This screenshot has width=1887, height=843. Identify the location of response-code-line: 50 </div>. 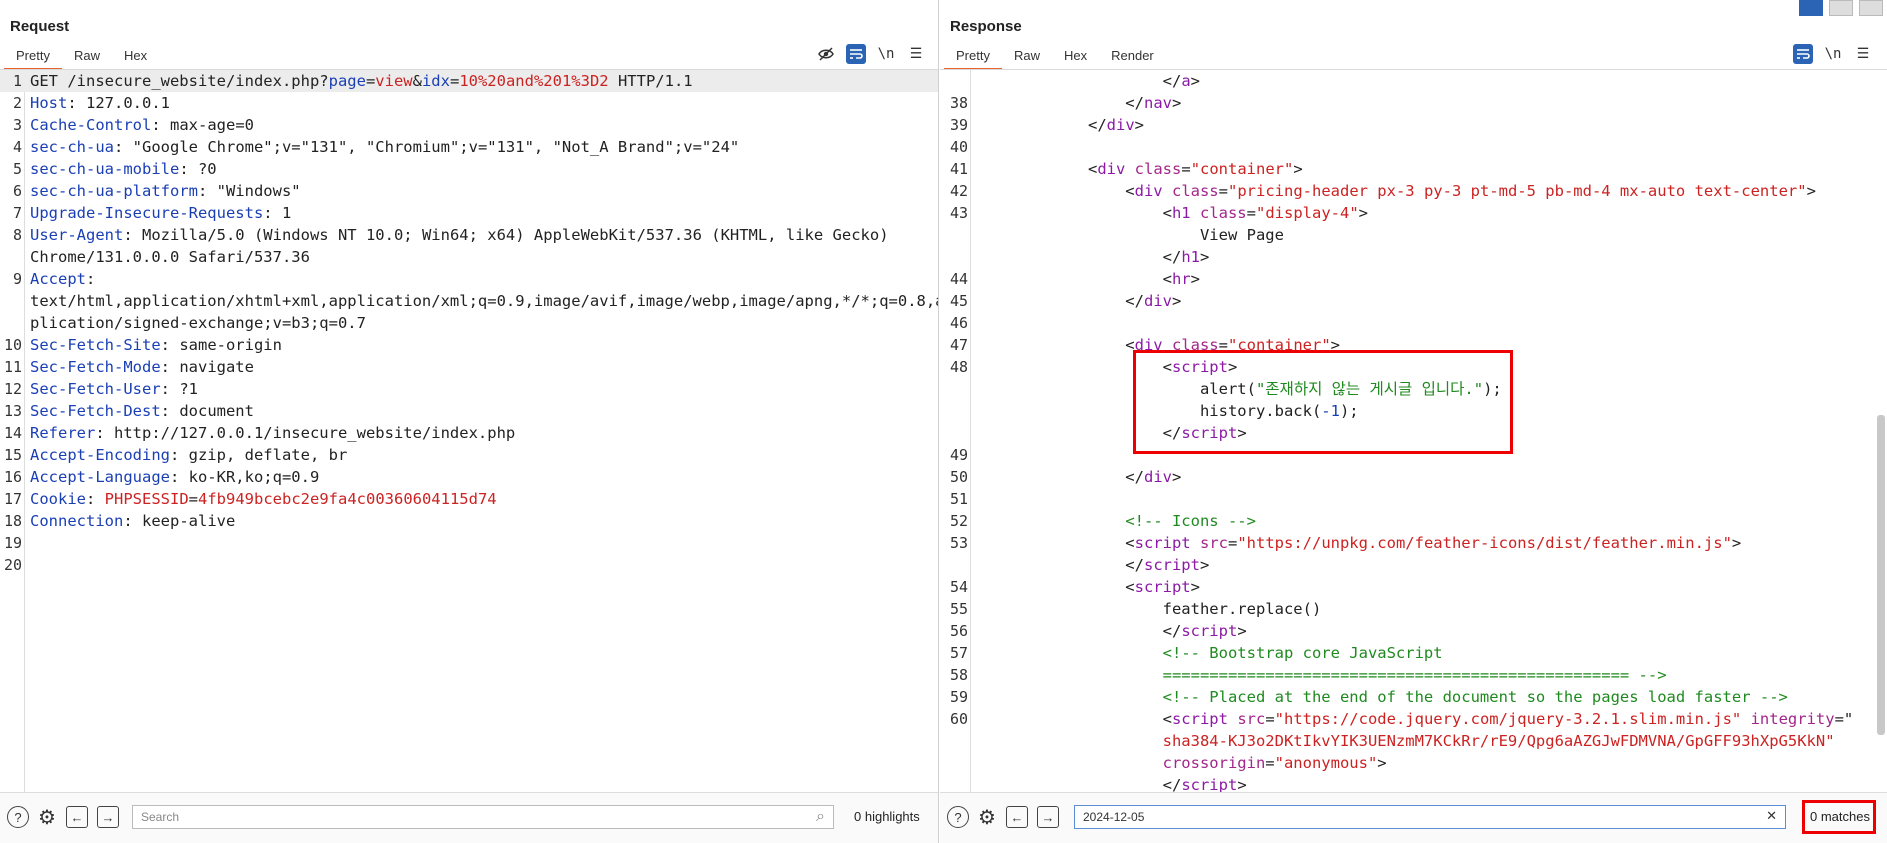
(1413, 477).